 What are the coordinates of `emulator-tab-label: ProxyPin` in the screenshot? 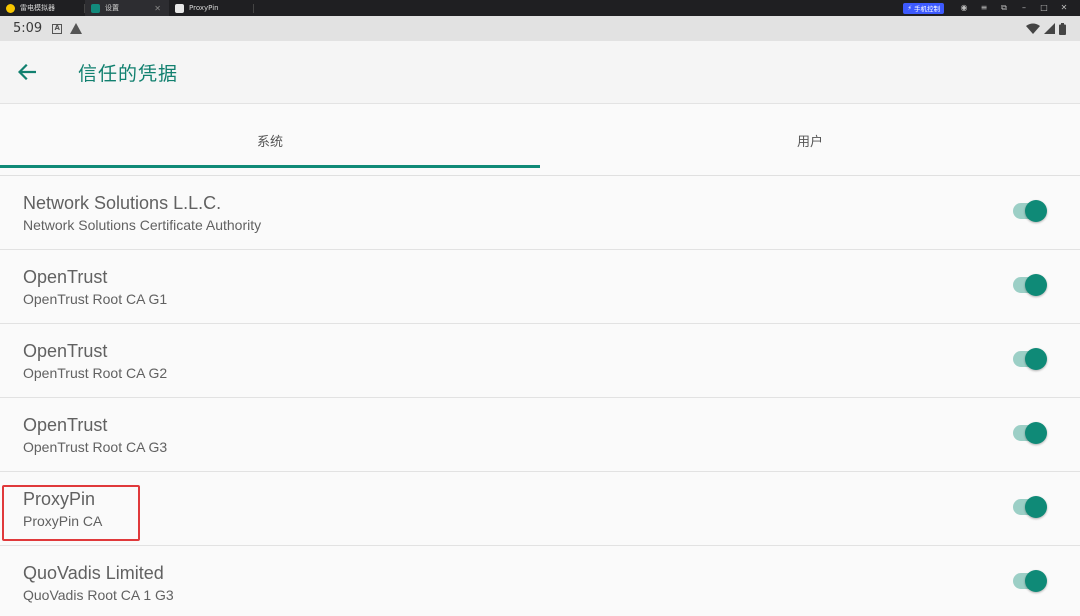 It's located at (204, 8).